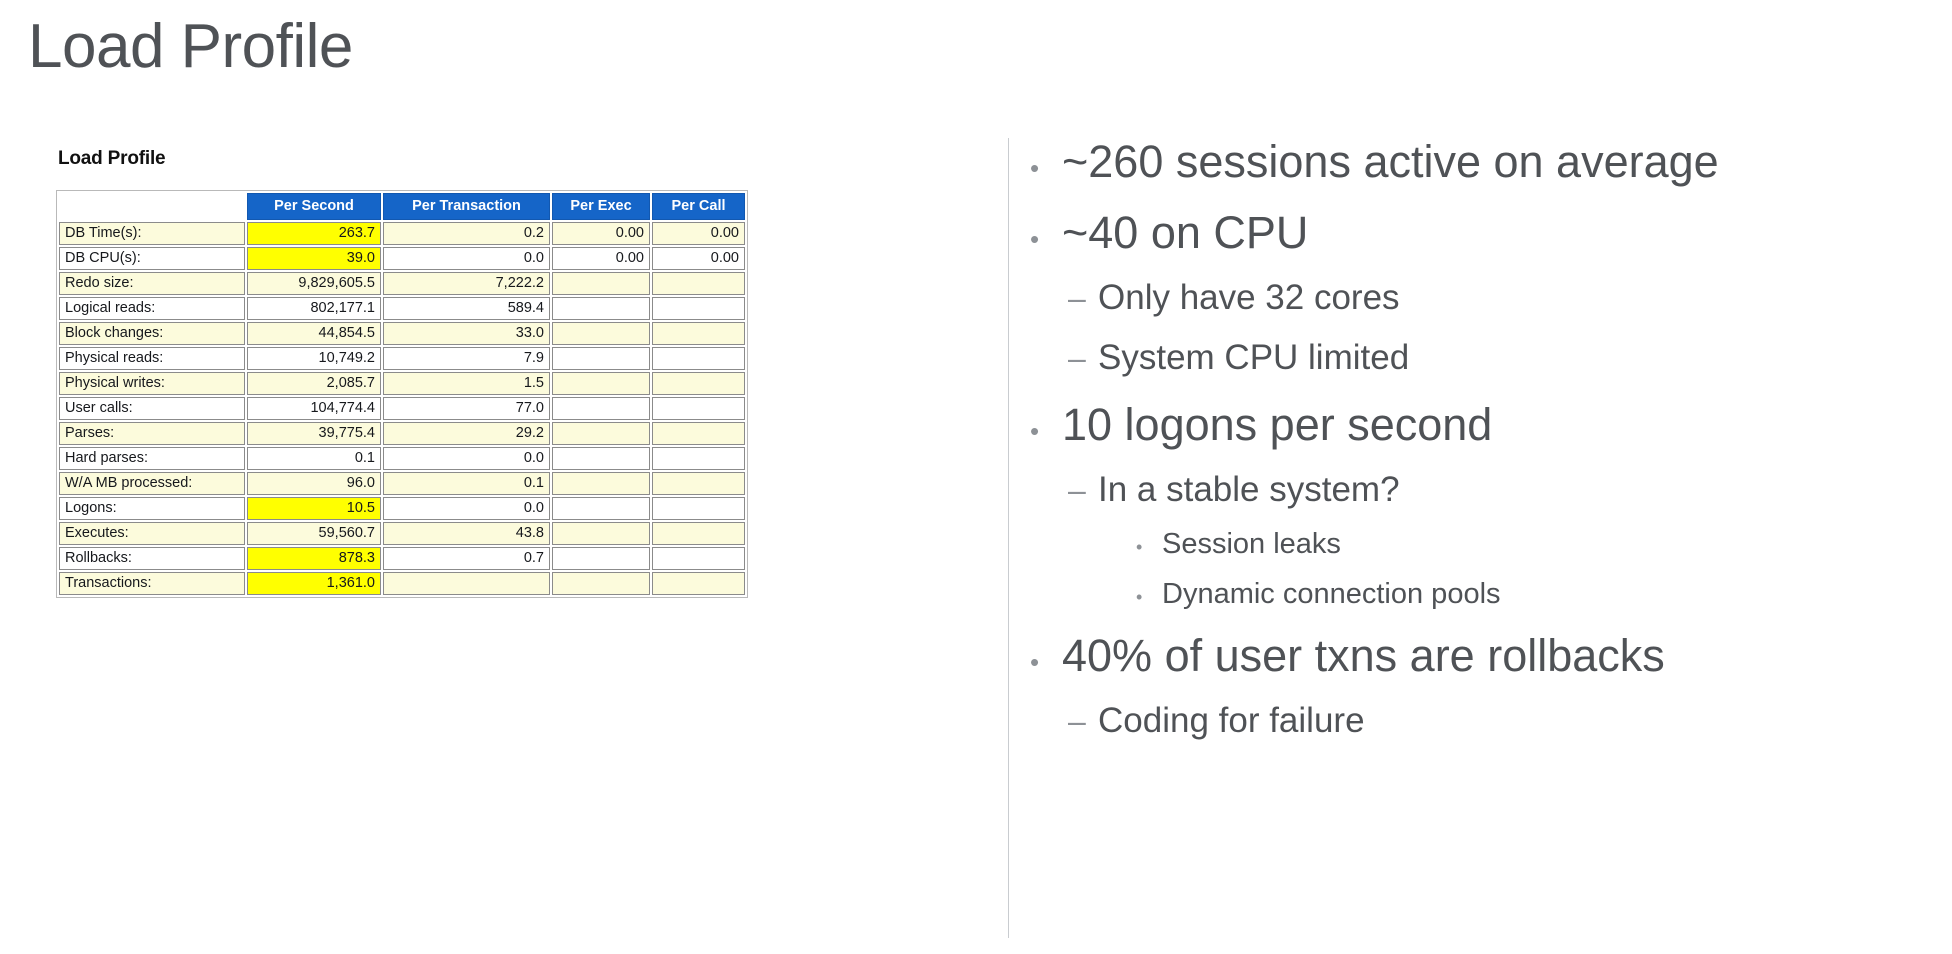 Image resolution: width=1952 pixels, height=954 pixels. I want to click on bullet-item-level-2: – In a stable system?, so click(1499, 490).